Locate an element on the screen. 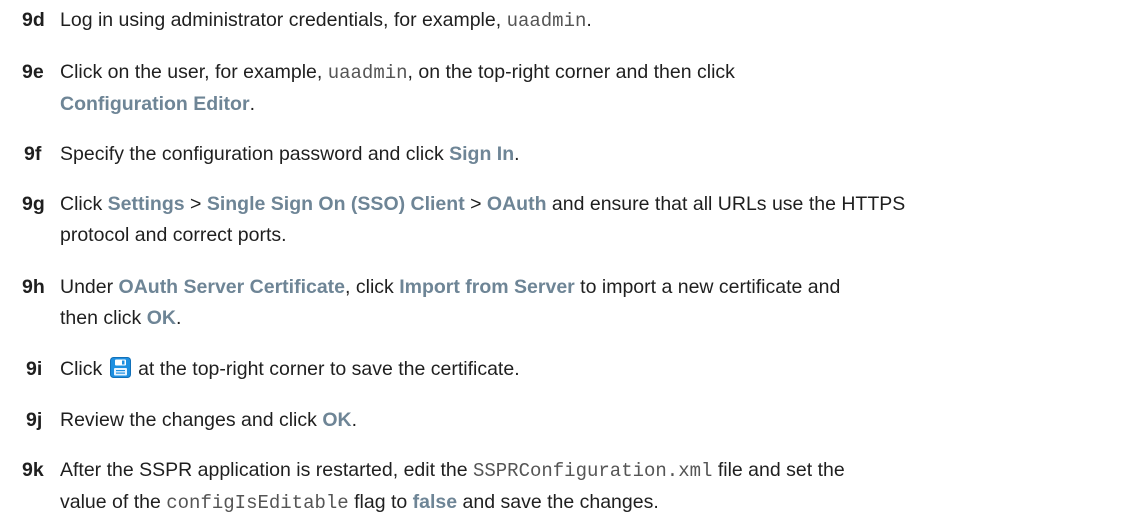 The image size is (1139, 519). ui-element-reference: Single Sign On (SSO) Client is located at coordinates (335, 204).